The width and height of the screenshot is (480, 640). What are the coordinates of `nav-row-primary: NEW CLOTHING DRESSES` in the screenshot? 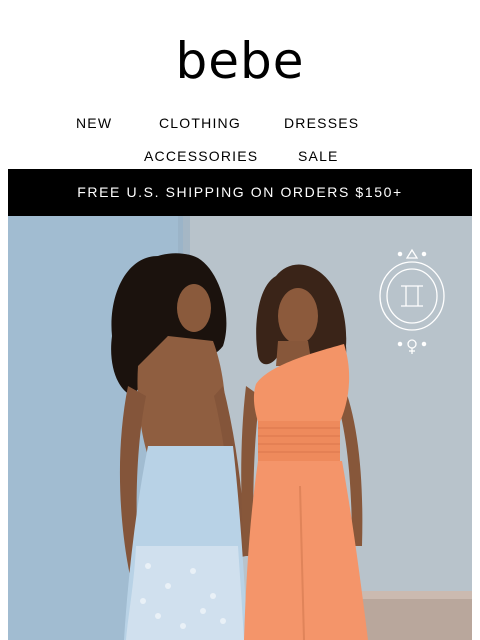 It's located at (240, 123).